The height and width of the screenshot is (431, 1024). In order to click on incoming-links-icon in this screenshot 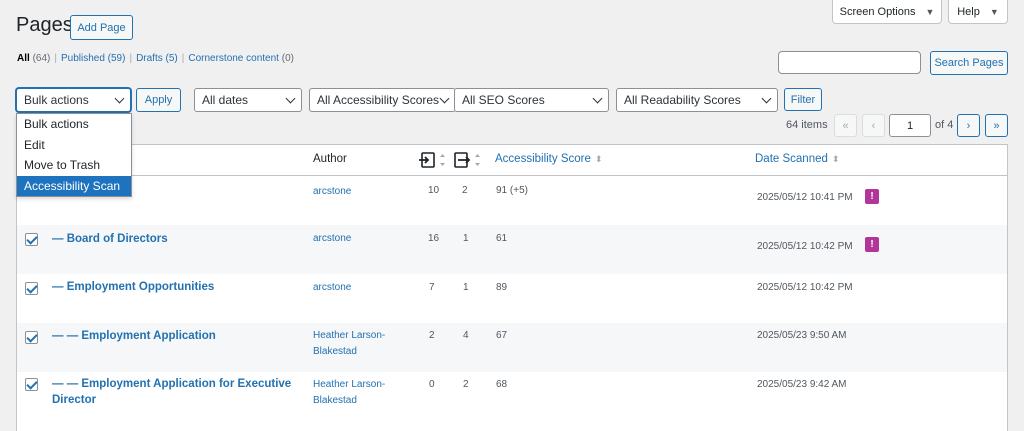, I will do `click(433, 161)`.